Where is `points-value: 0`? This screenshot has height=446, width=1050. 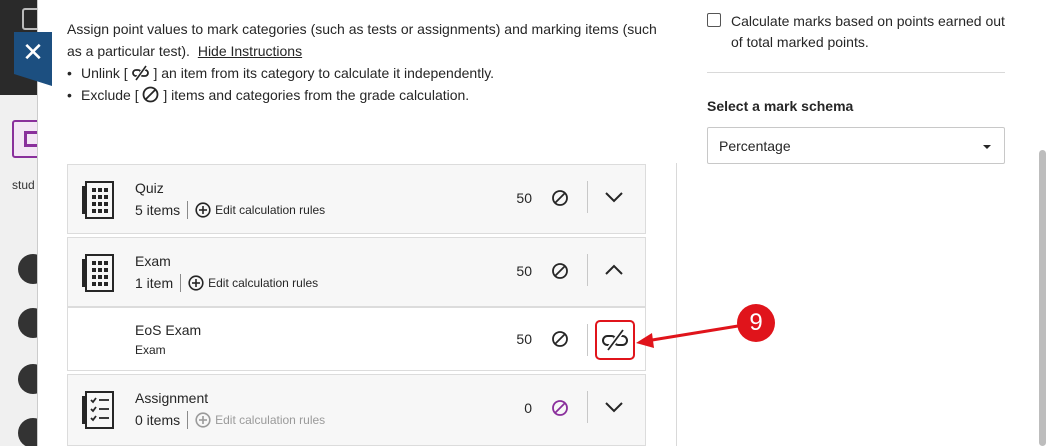 points-value: 0 is located at coordinates (520, 408).